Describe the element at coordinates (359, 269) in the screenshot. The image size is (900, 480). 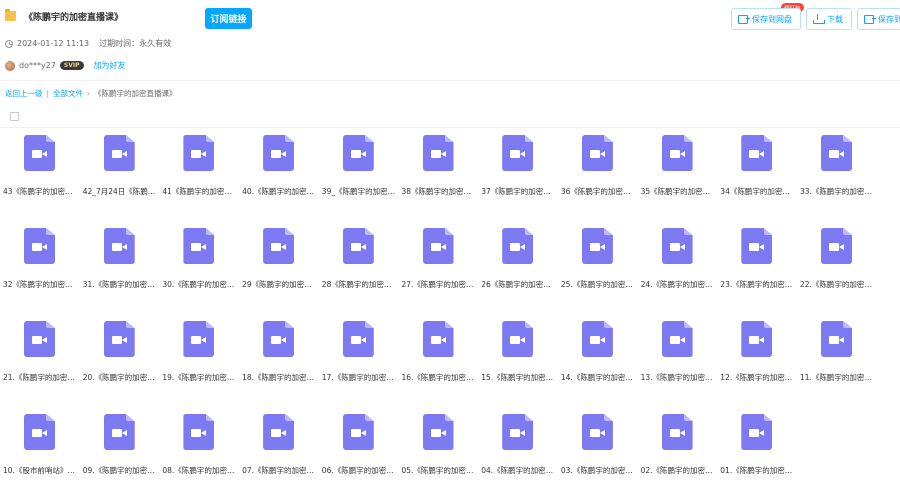
I see `file-item: 28《陈鹏宇的加密直播课》.mp4` at that location.